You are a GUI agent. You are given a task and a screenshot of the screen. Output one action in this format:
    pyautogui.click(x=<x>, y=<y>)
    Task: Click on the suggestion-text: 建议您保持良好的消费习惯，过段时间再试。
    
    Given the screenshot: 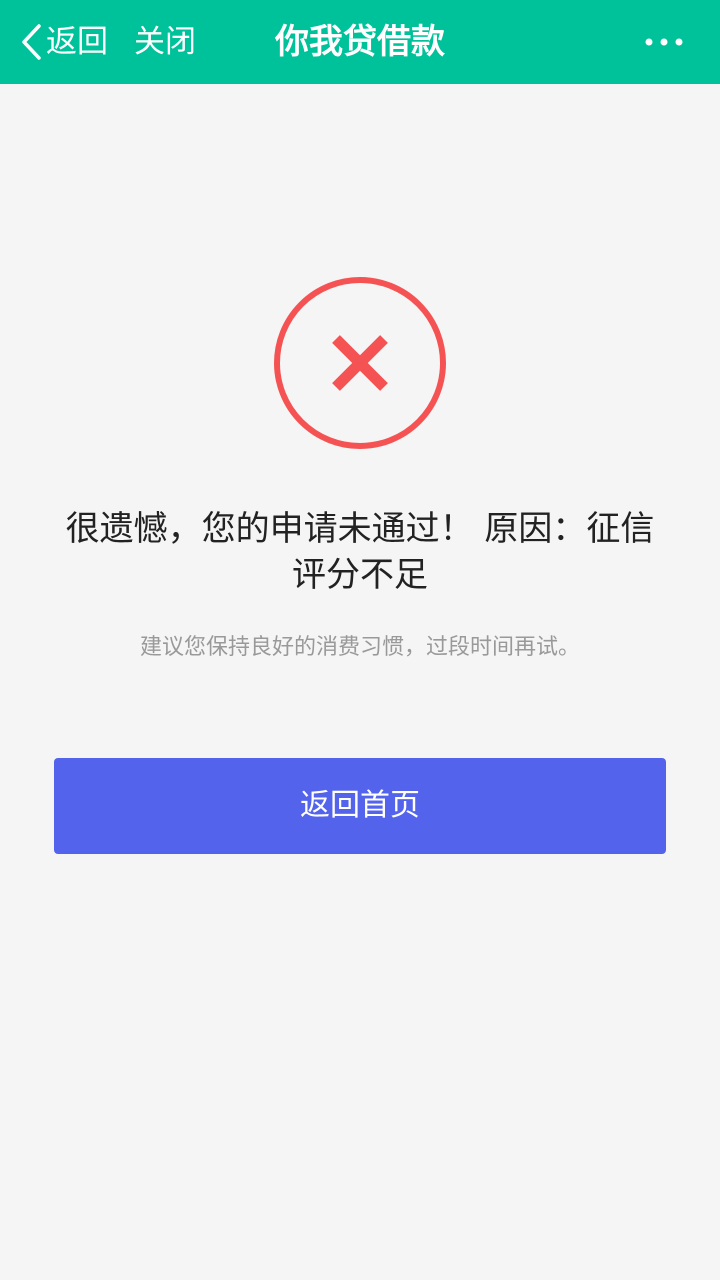 What is the action you would take?
    pyautogui.click(x=359, y=647)
    